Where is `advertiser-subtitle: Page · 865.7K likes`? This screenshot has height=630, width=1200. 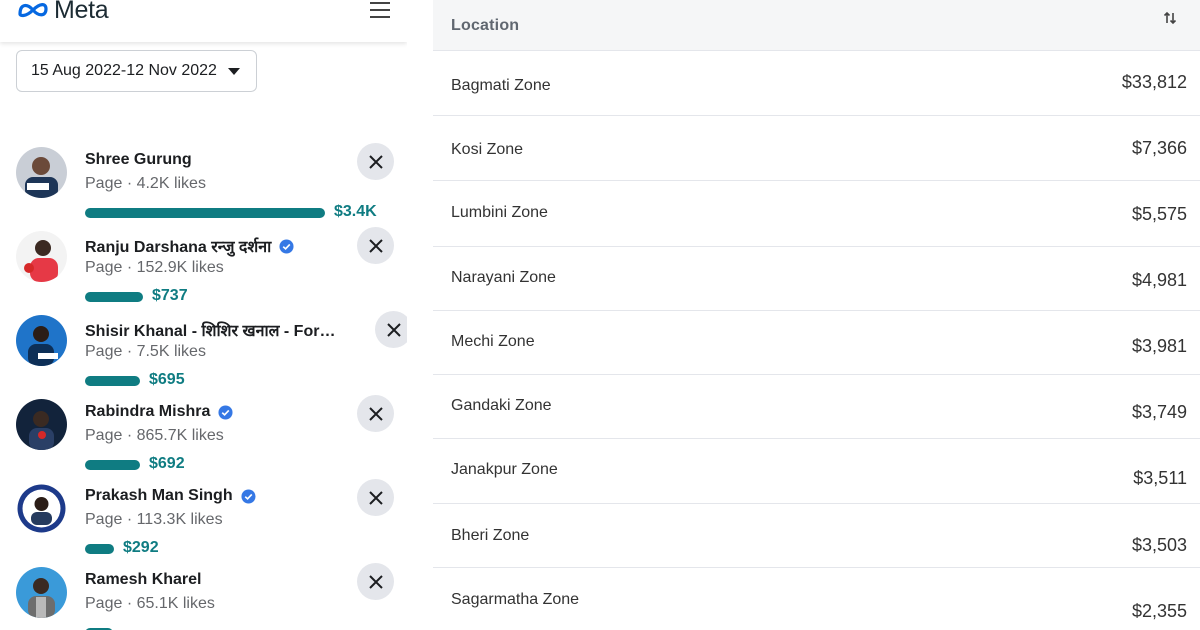 advertiser-subtitle: Page · 865.7K likes is located at coordinates (154, 435).